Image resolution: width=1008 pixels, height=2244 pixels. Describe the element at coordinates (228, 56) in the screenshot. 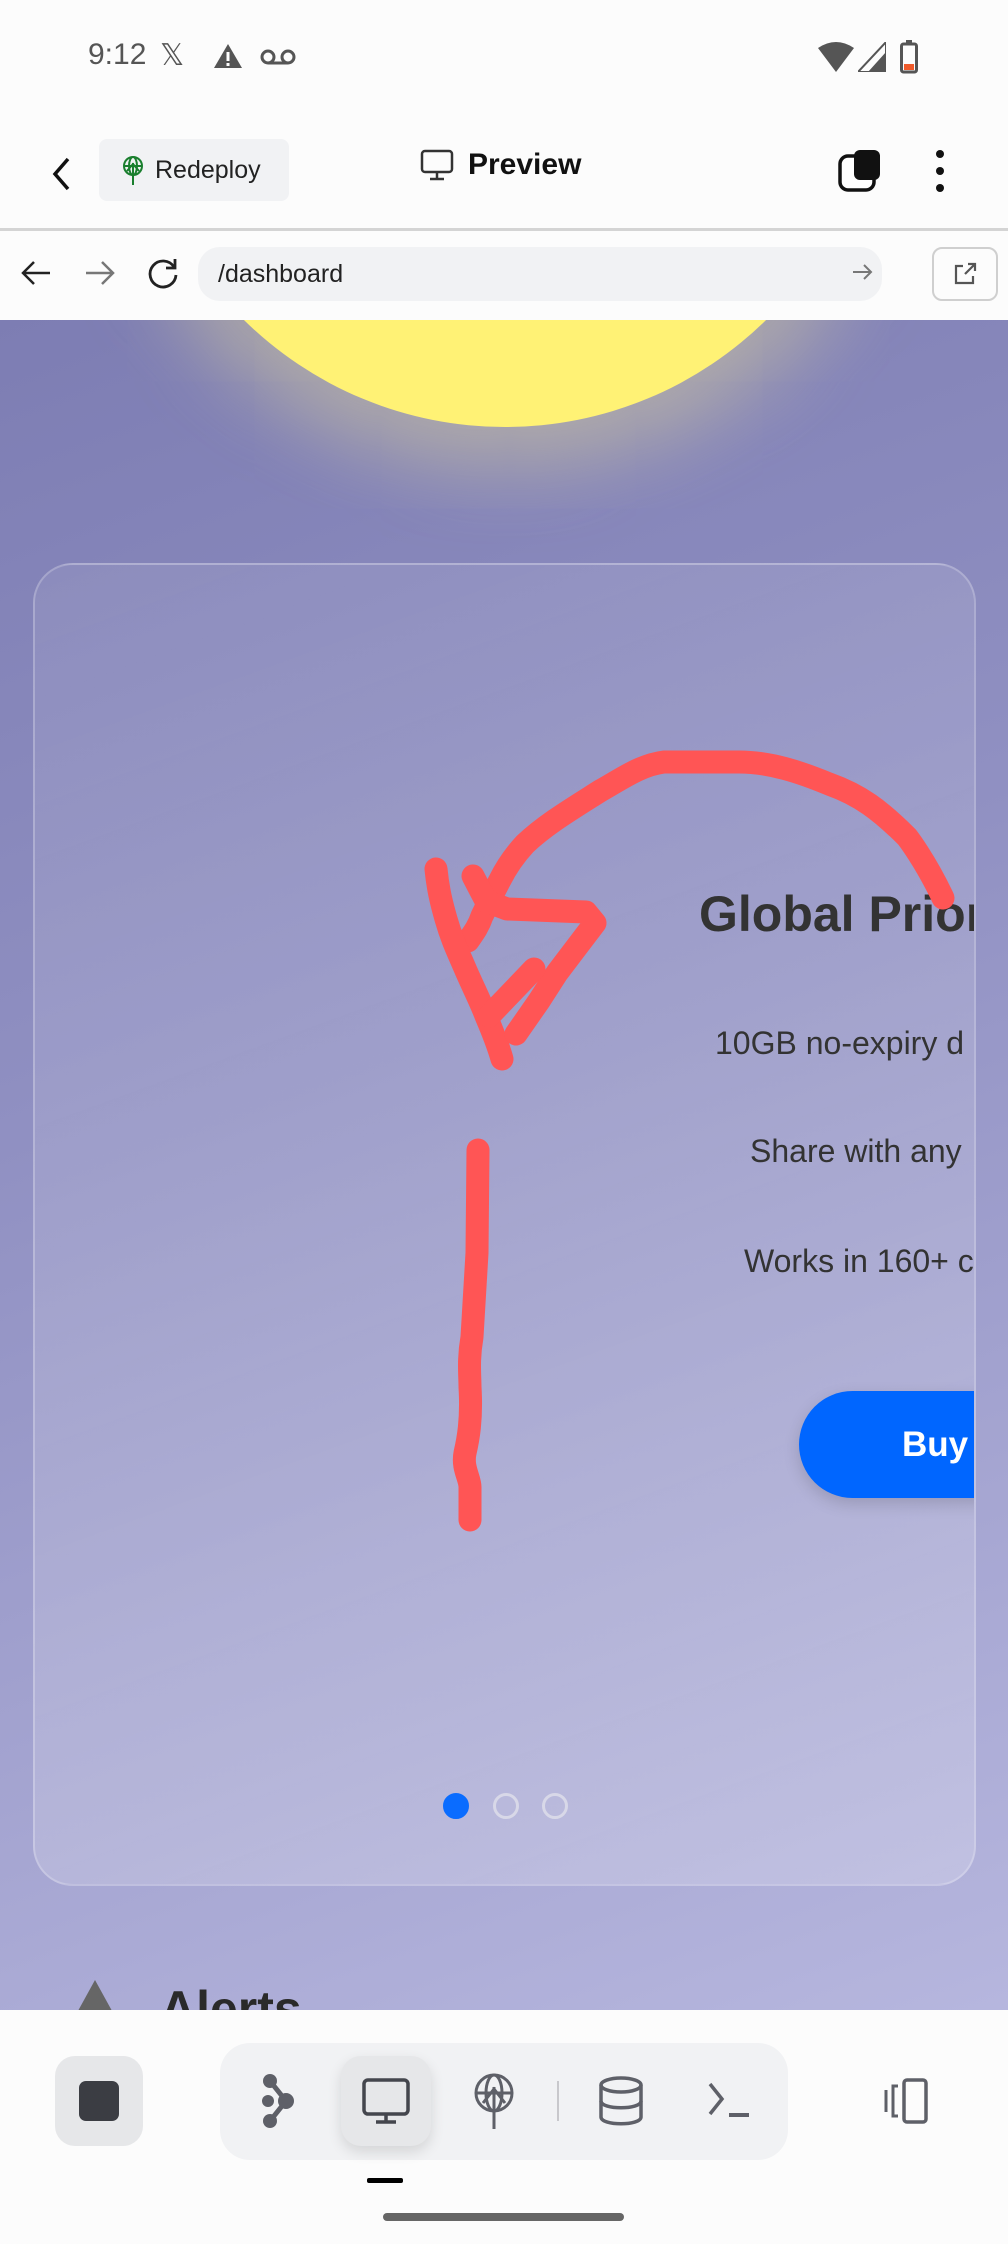

I see `warning-icon` at that location.